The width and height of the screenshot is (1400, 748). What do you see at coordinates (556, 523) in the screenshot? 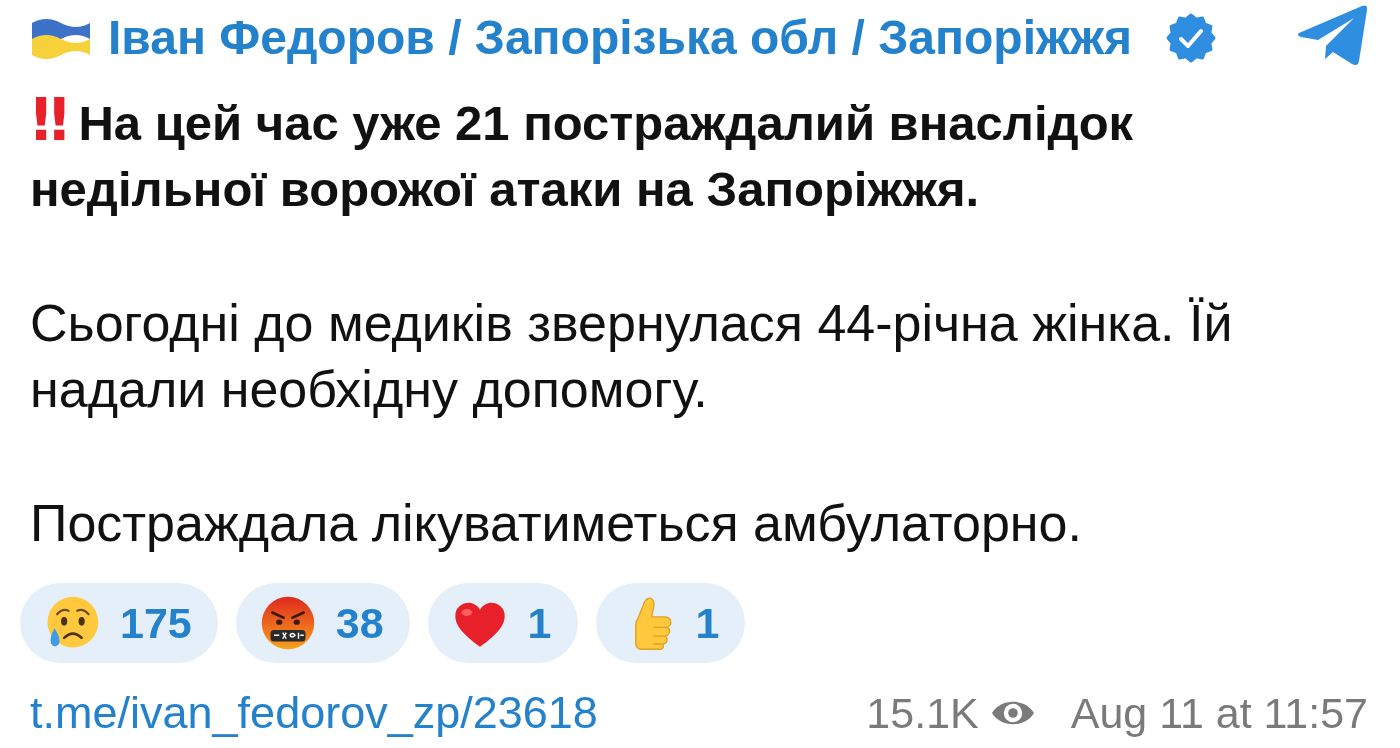
I see `message-text: Постраждала лікуватиметься амбулаторно.` at bounding box center [556, 523].